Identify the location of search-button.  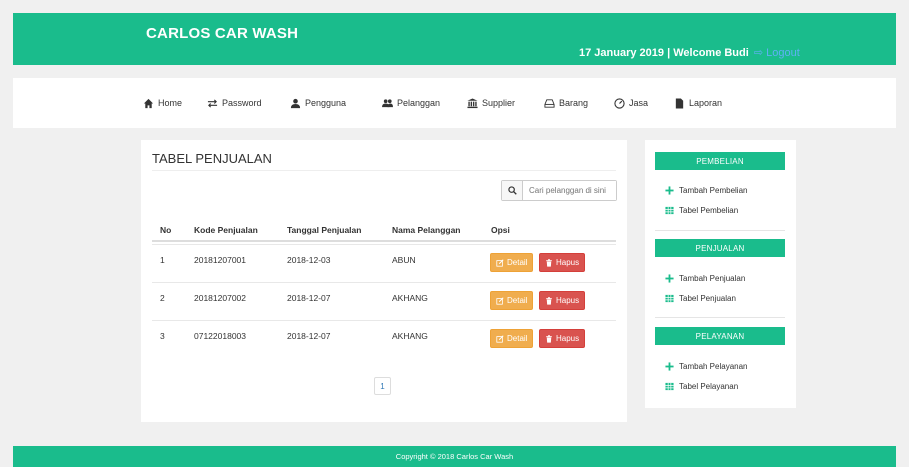
(512, 190).